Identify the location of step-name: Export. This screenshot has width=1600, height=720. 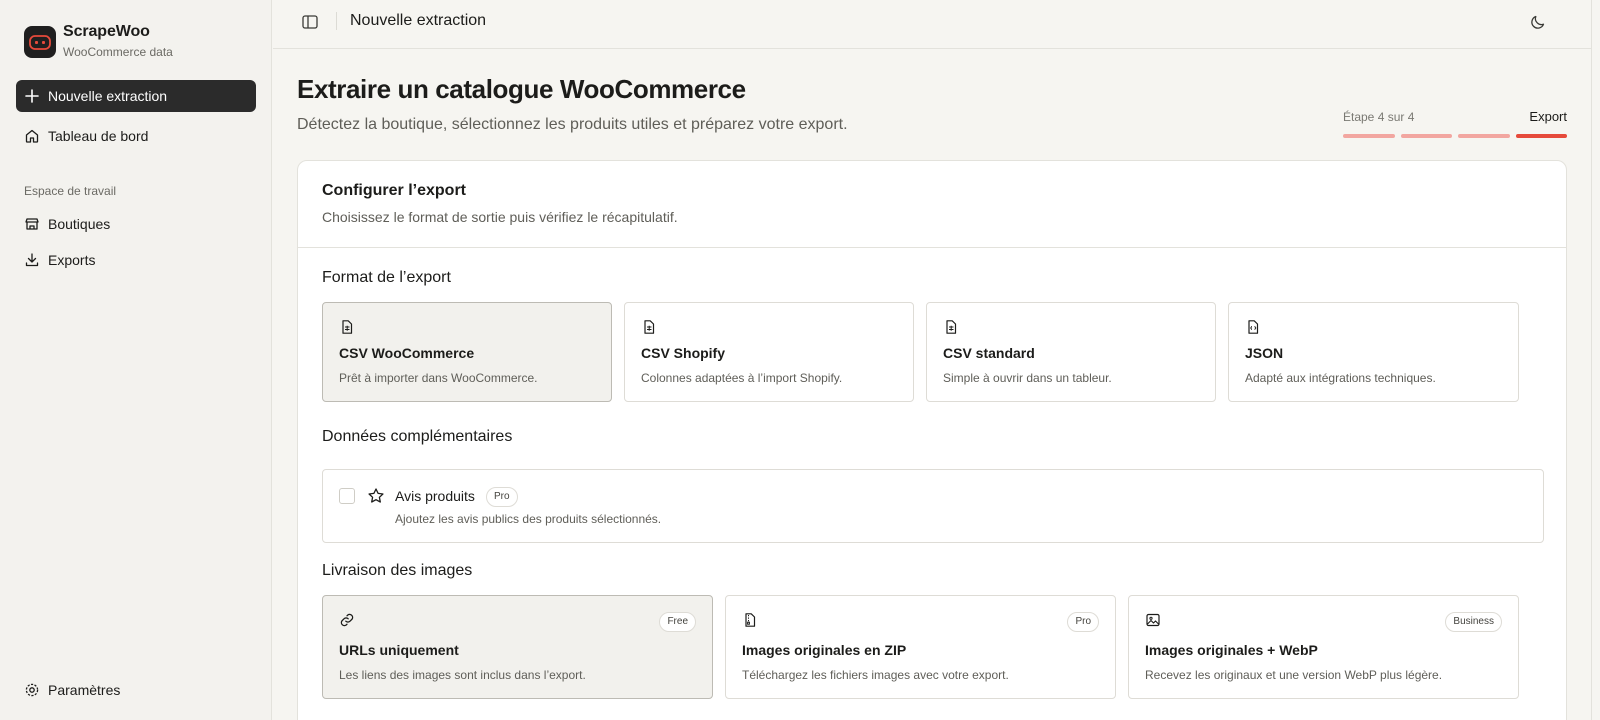
(1548, 116).